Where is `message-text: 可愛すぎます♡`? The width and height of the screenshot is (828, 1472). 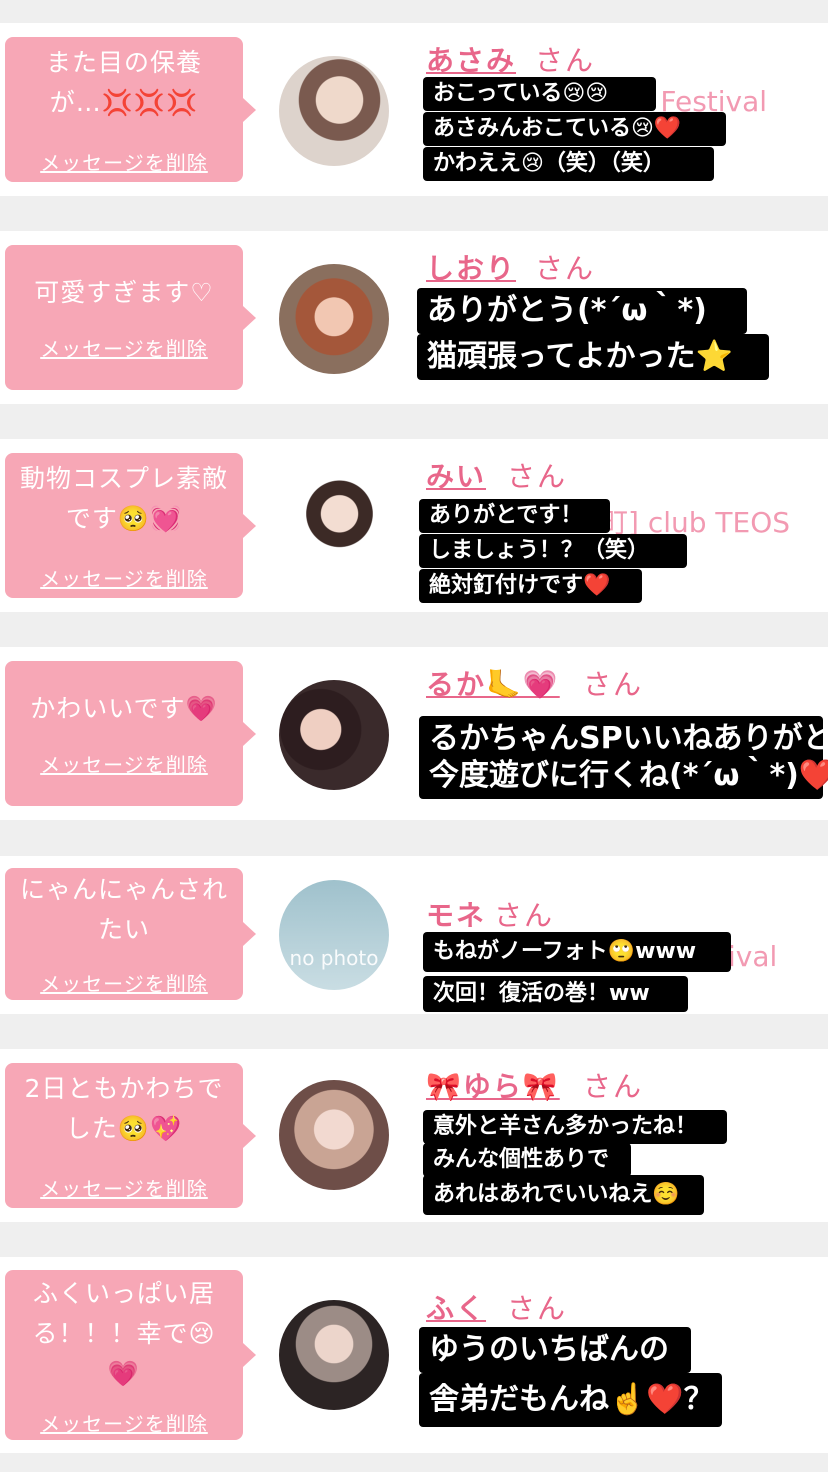 message-text: 可愛すぎます♡ is located at coordinates (124, 293).